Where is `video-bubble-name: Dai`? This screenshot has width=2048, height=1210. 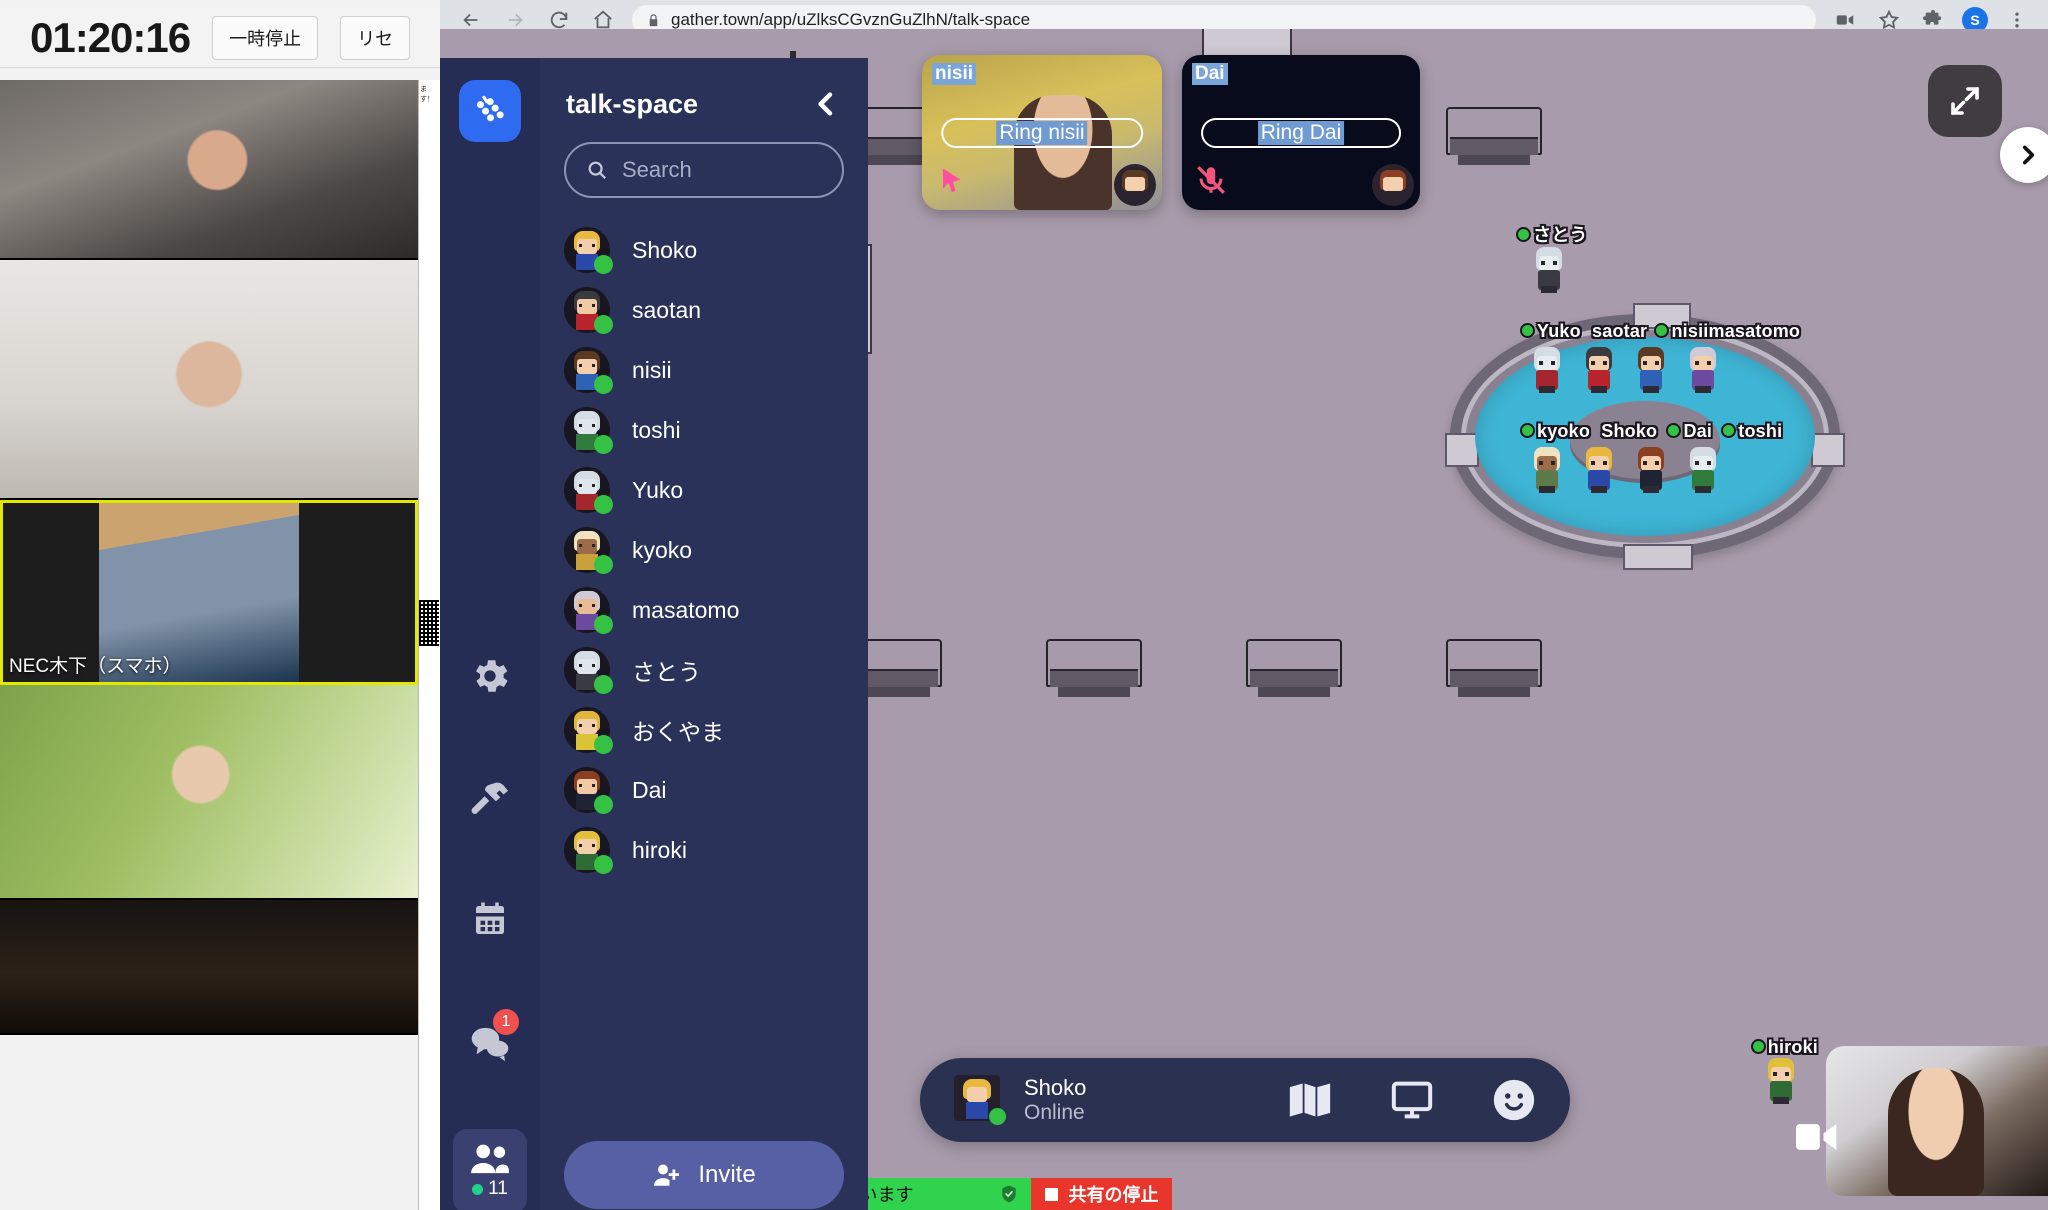
video-bubble-name: Dai is located at coordinates (1210, 74).